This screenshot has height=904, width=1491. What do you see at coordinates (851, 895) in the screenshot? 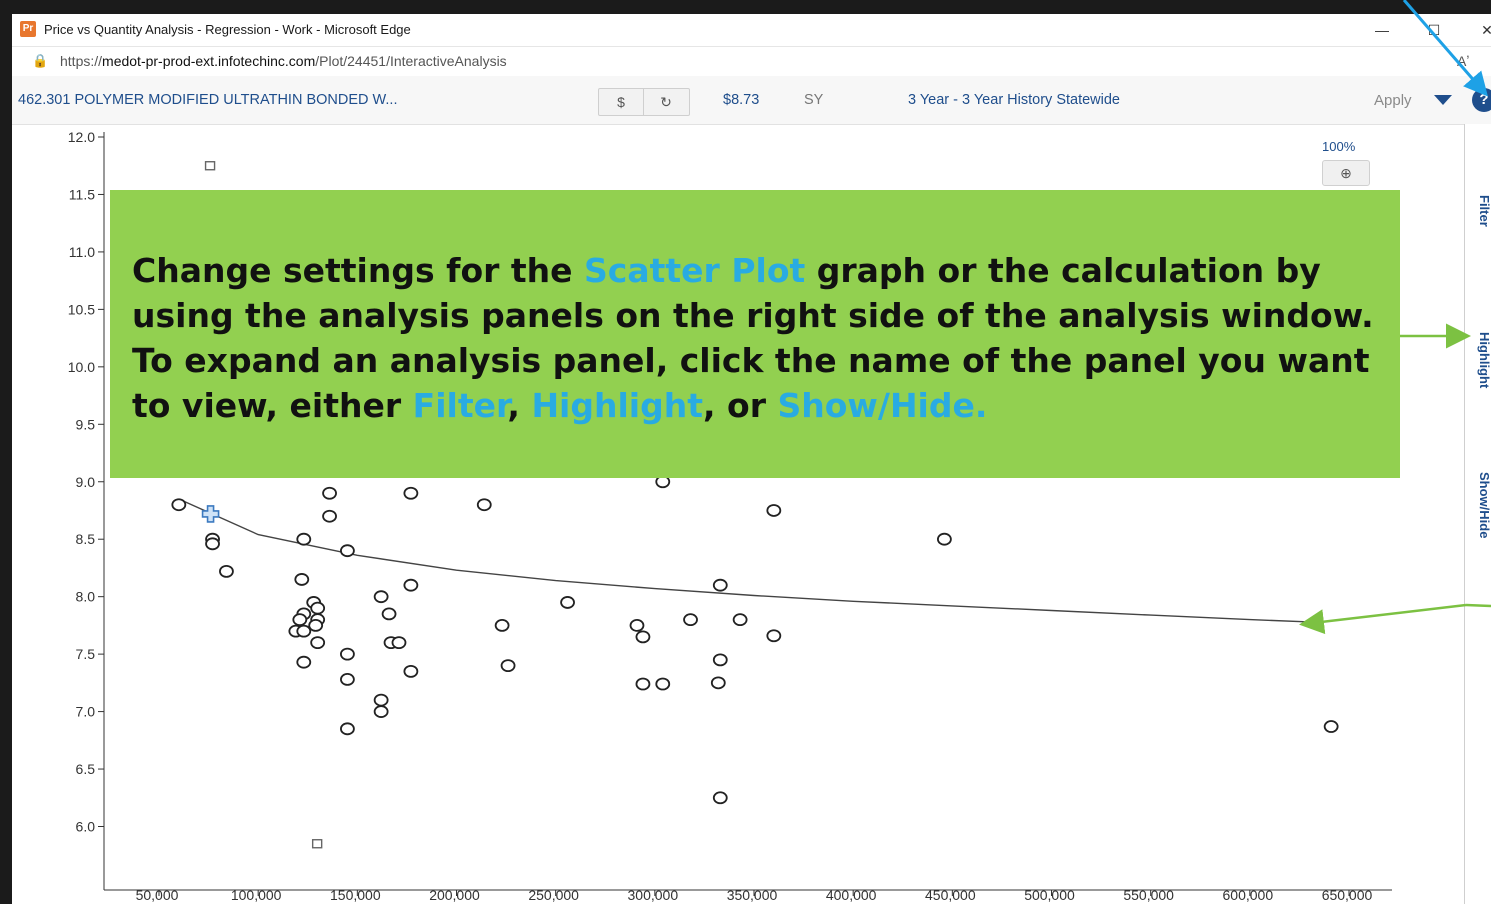
I see `x-tick-label: 400,000` at bounding box center [851, 895].